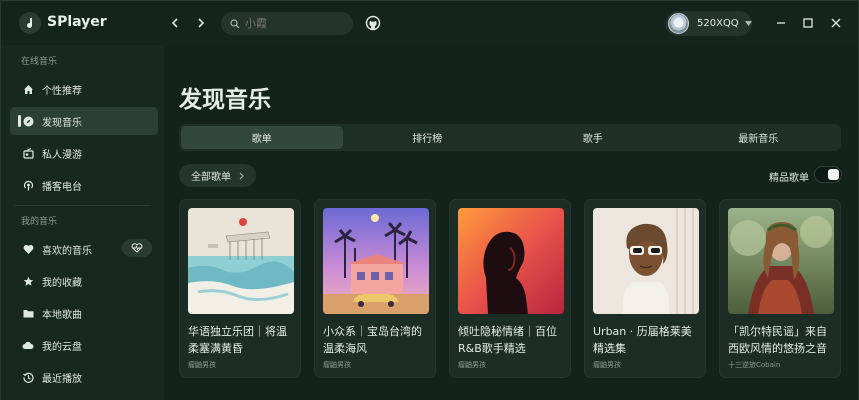 The width and height of the screenshot is (859, 400). What do you see at coordinates (28, 185) in the screenshot?
I see `podcast-icon` at bounding box center [28, 185].